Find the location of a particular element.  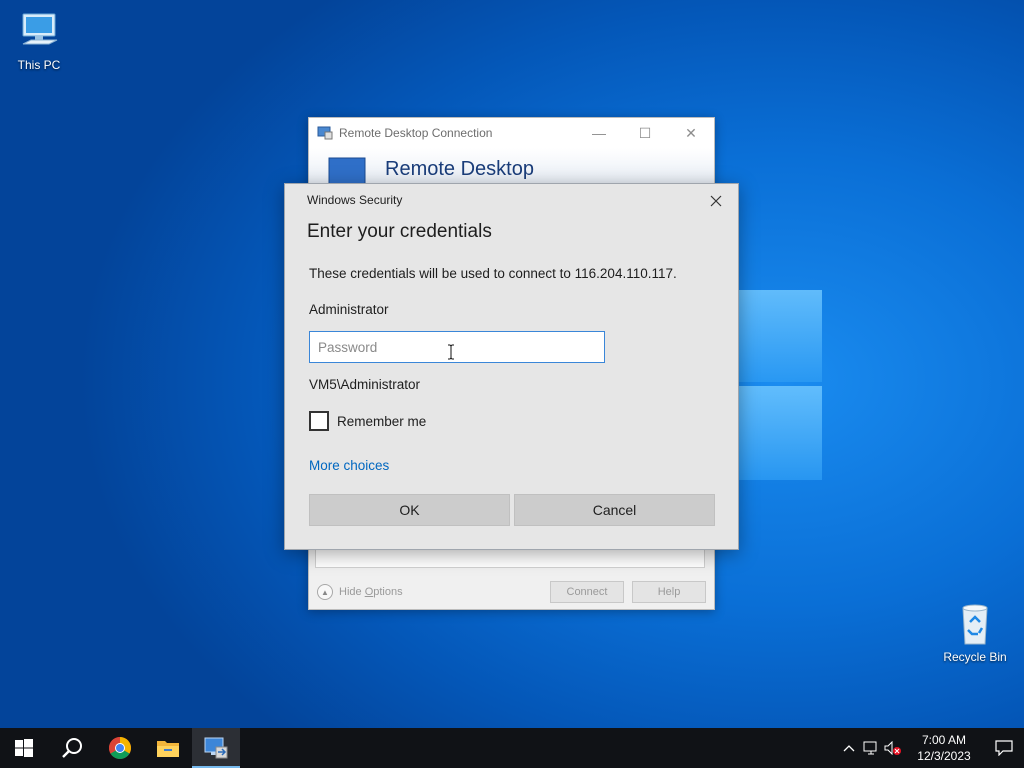

password-input is located at coordinates (457, 347).